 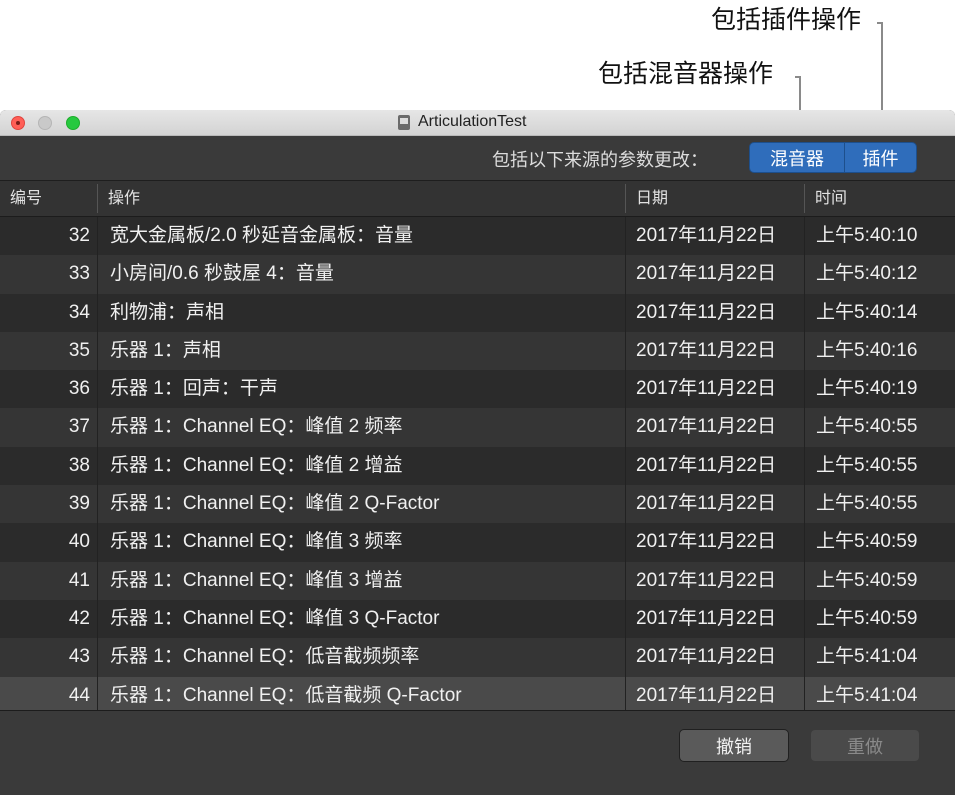 What do you see at coordinates (79, 465) in the screenshot?
I see `row-number: 38` at bounding box center [79, 465].